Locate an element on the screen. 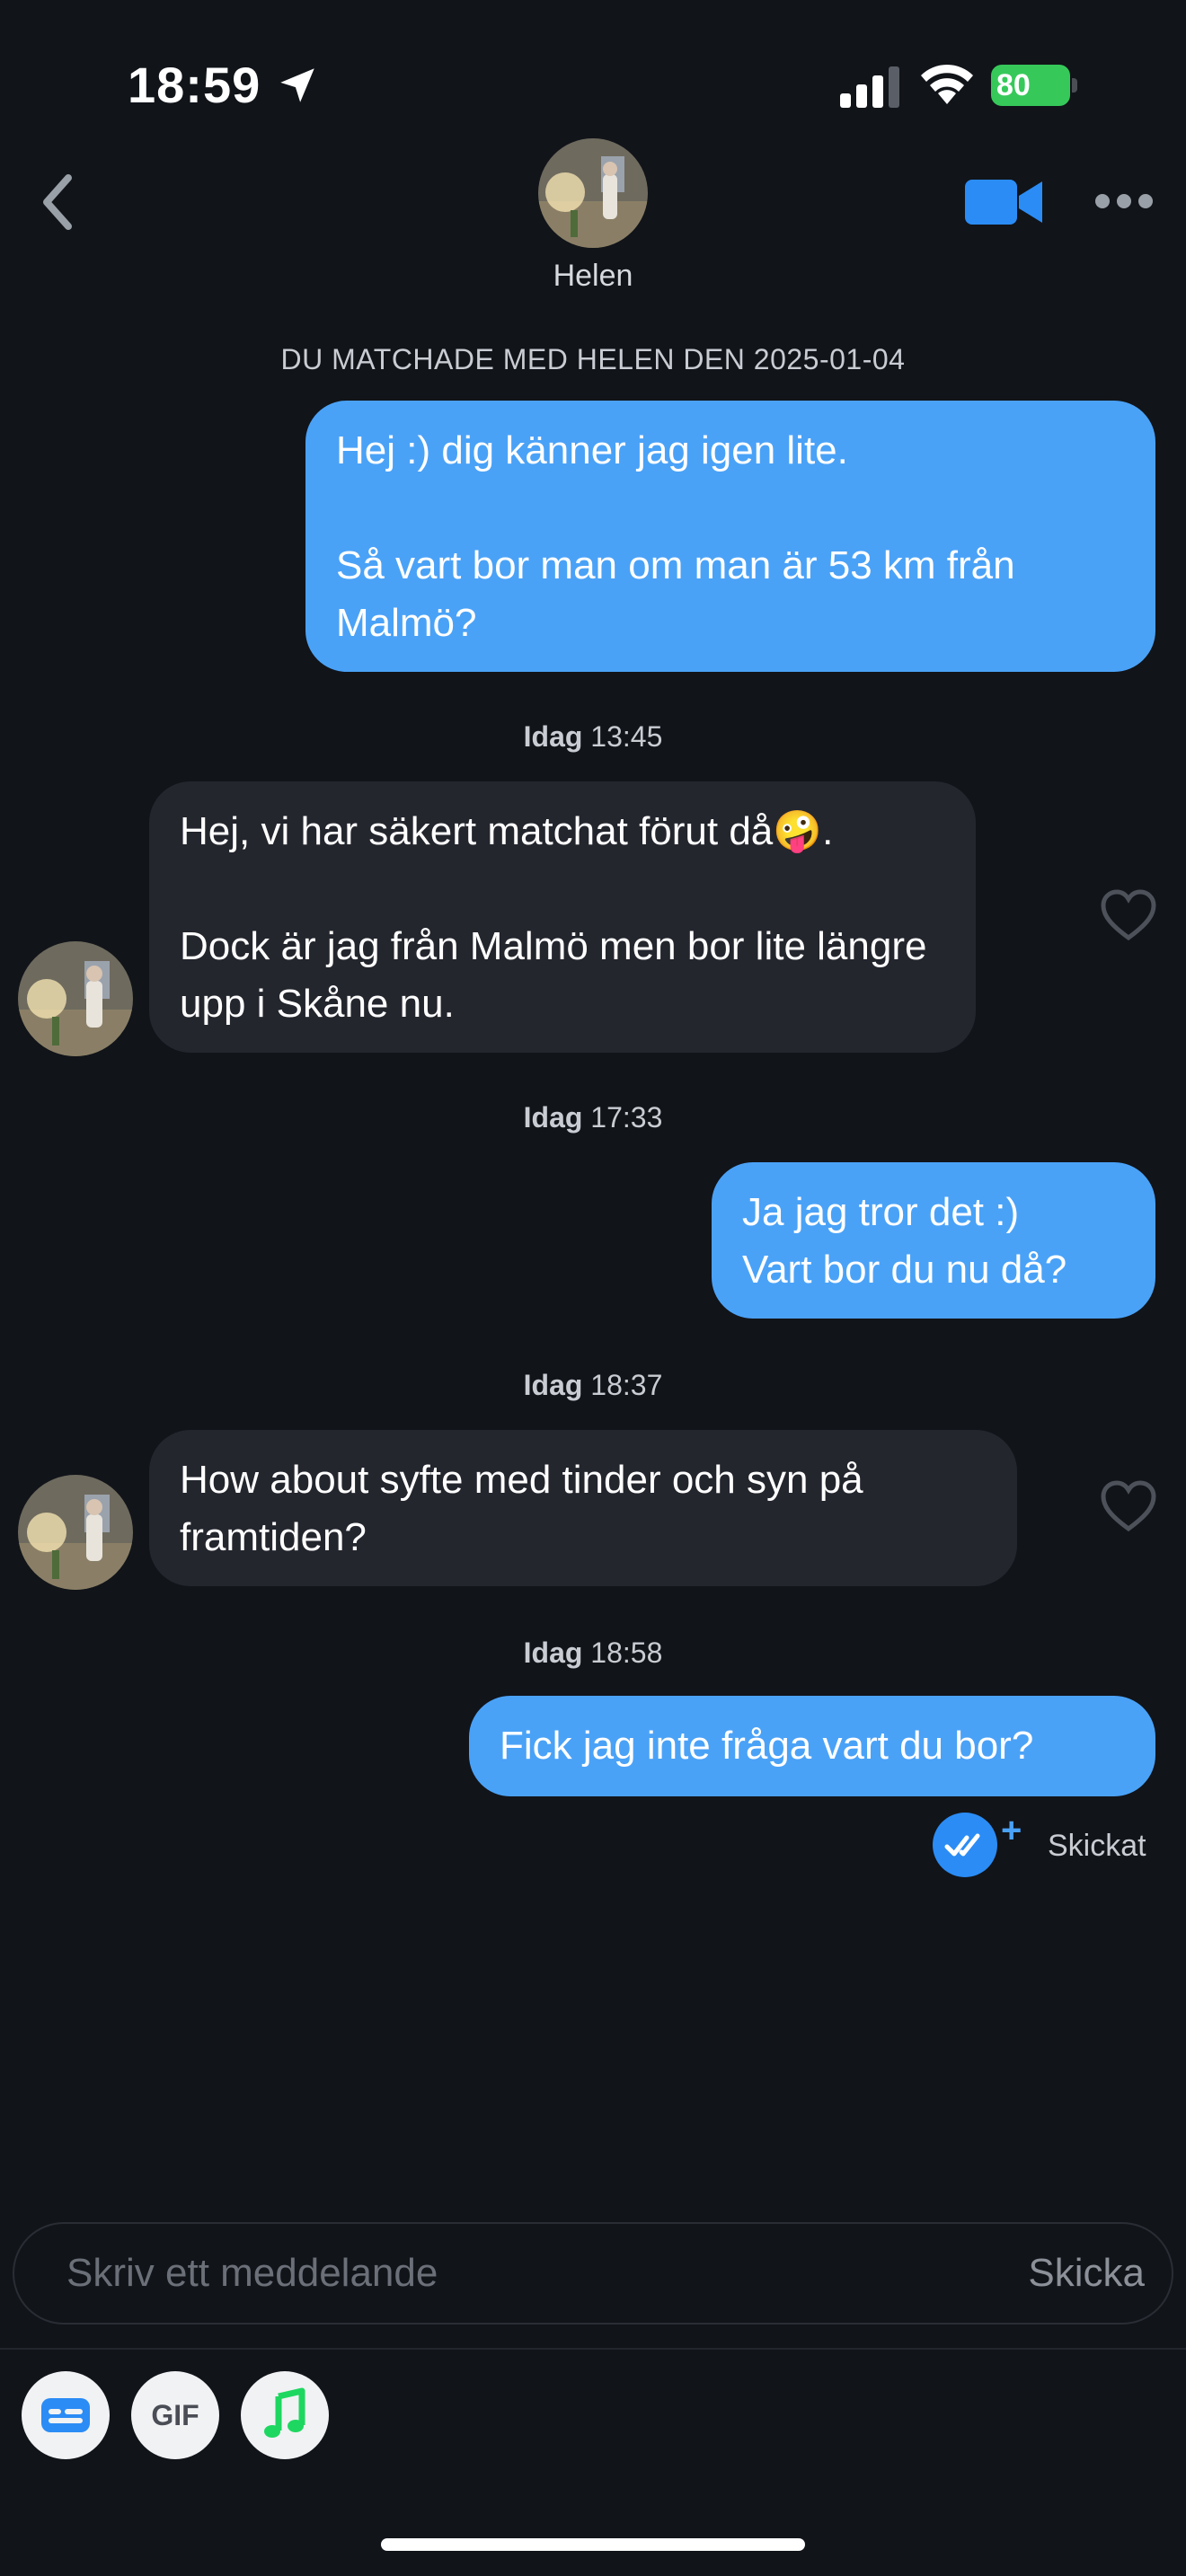 The height and width of the screenshot is (2576, 1186). timestamp: Idag 17:33 is located at coordinates (593, 1117).